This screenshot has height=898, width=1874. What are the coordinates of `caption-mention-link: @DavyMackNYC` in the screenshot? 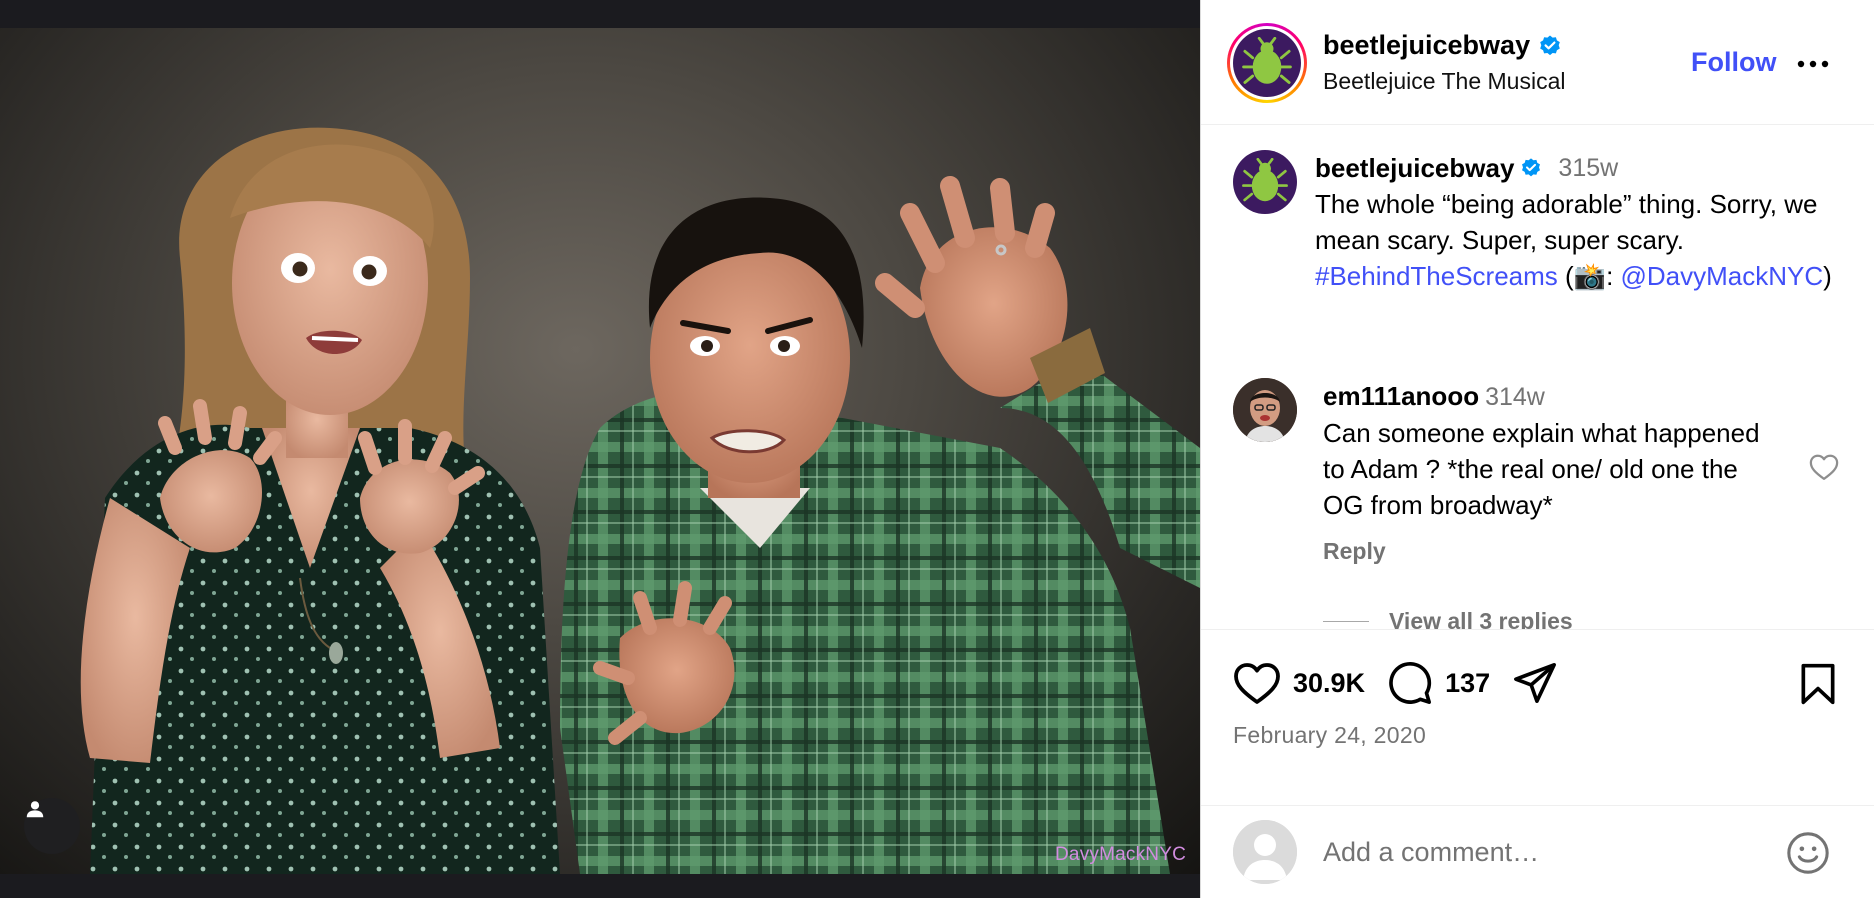 It's located at (1722, 276).